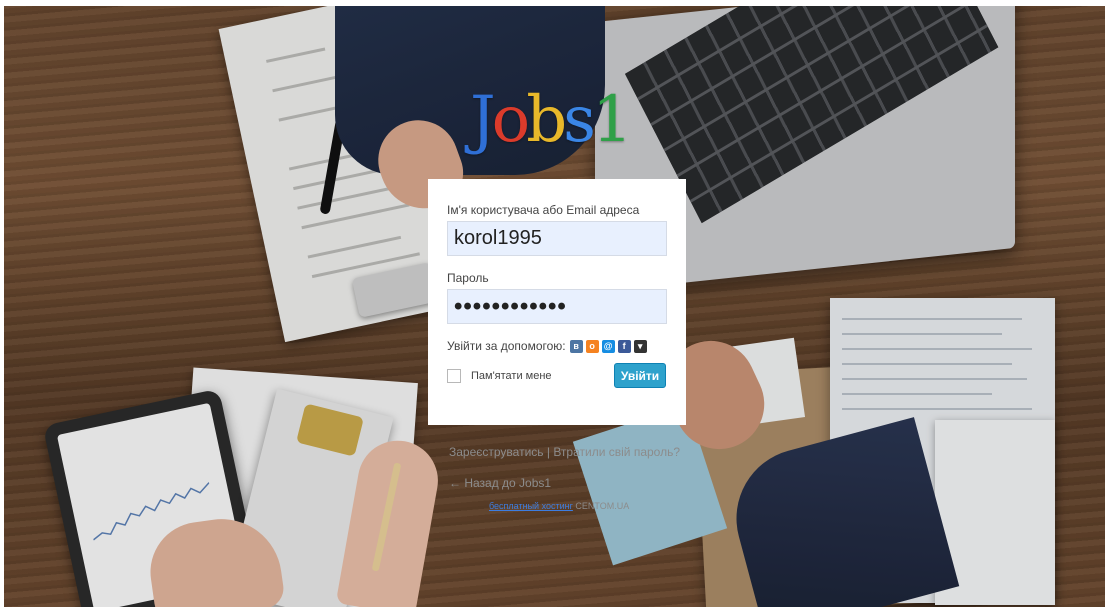 The image size is (1109, 611). I want to click on lost-password-link: Втратили свій пароль?, so click(616, 452).